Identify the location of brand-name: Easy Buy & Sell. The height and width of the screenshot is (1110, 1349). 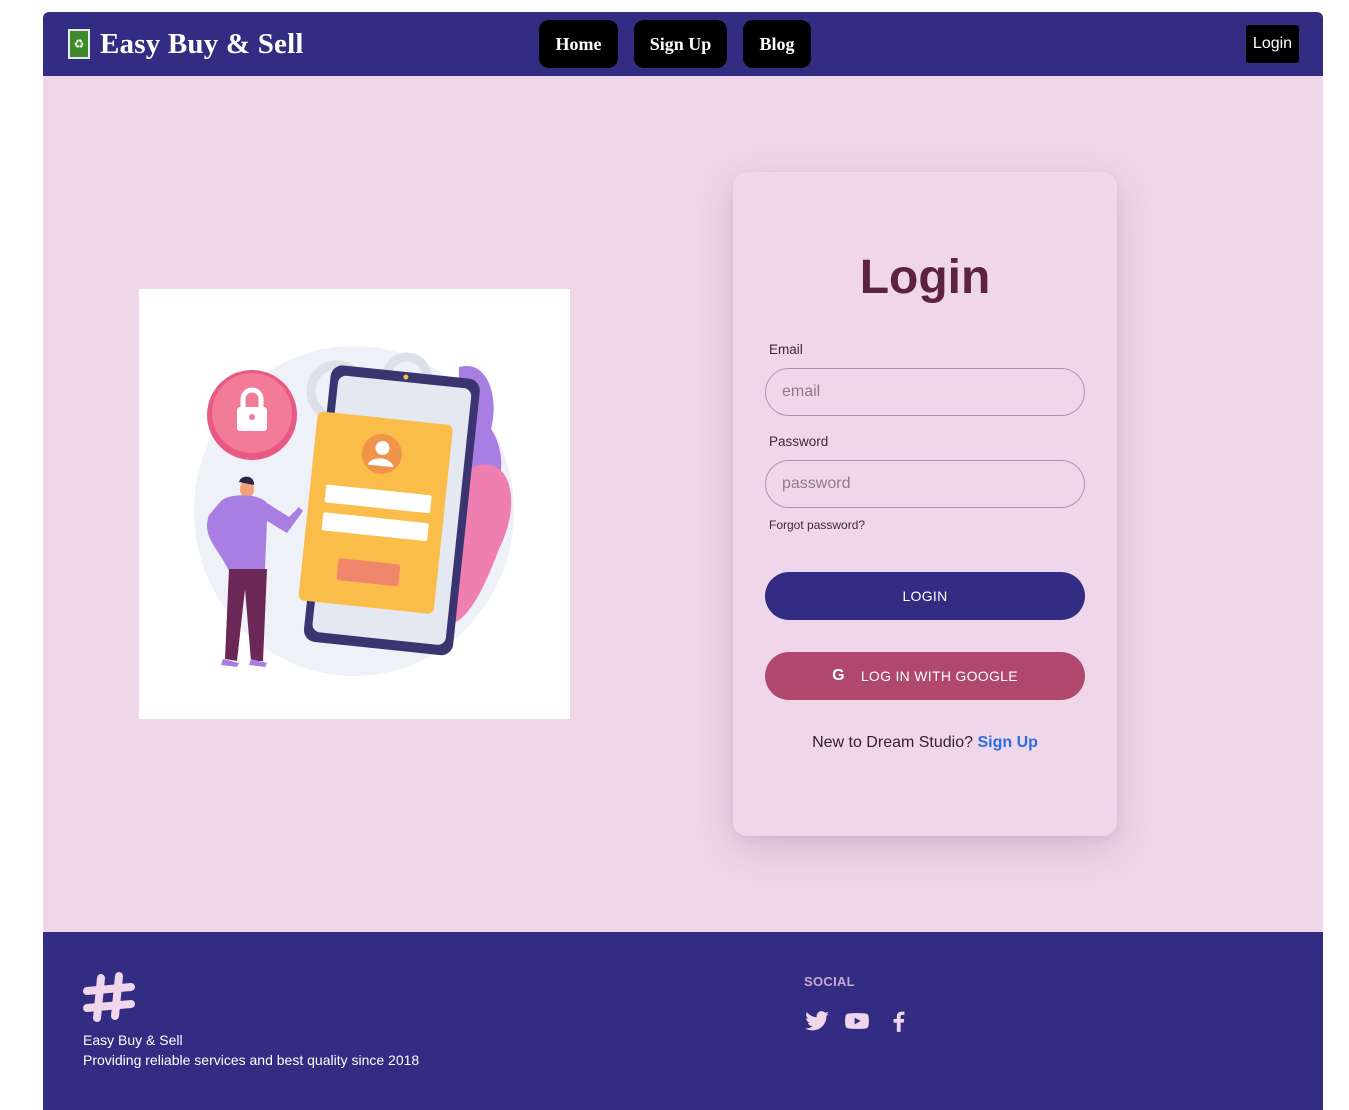
(202, 43).